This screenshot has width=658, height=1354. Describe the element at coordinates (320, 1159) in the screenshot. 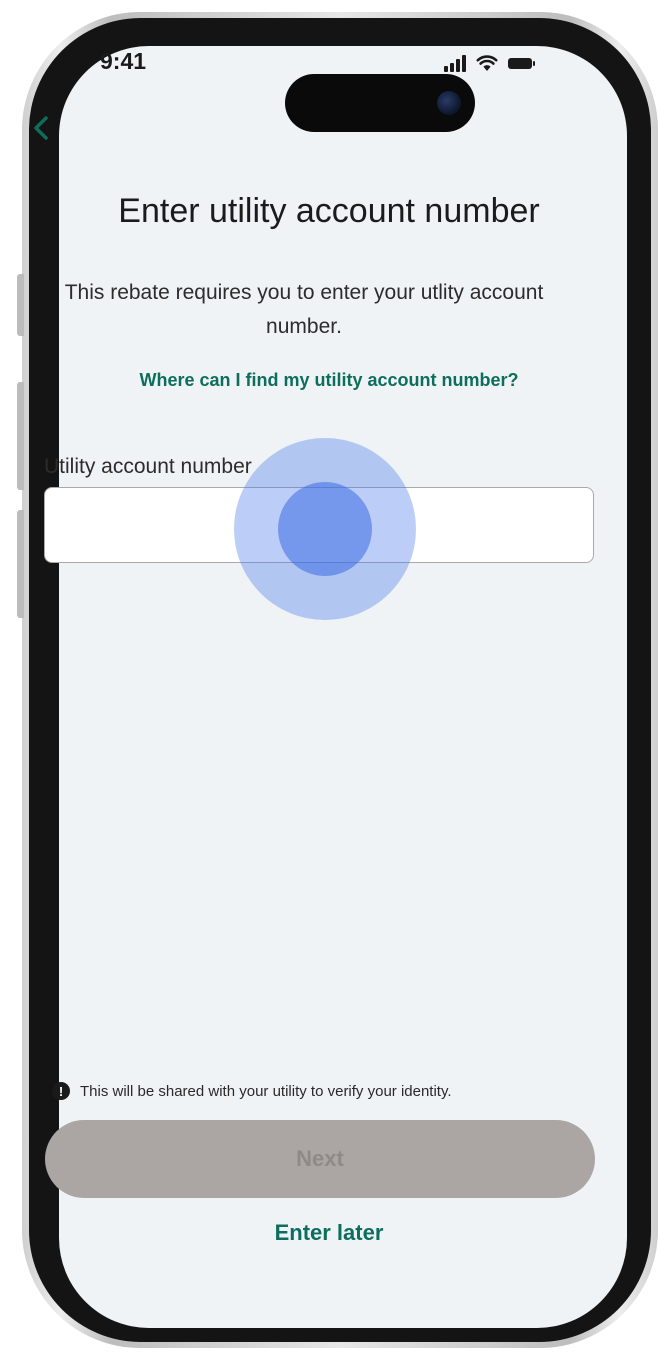

I see `next-button: Next` at that location.